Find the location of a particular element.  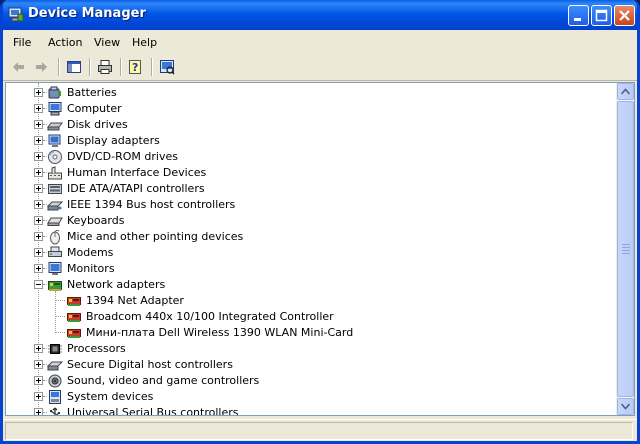

battery-icon is located at coordinates (55, 93).